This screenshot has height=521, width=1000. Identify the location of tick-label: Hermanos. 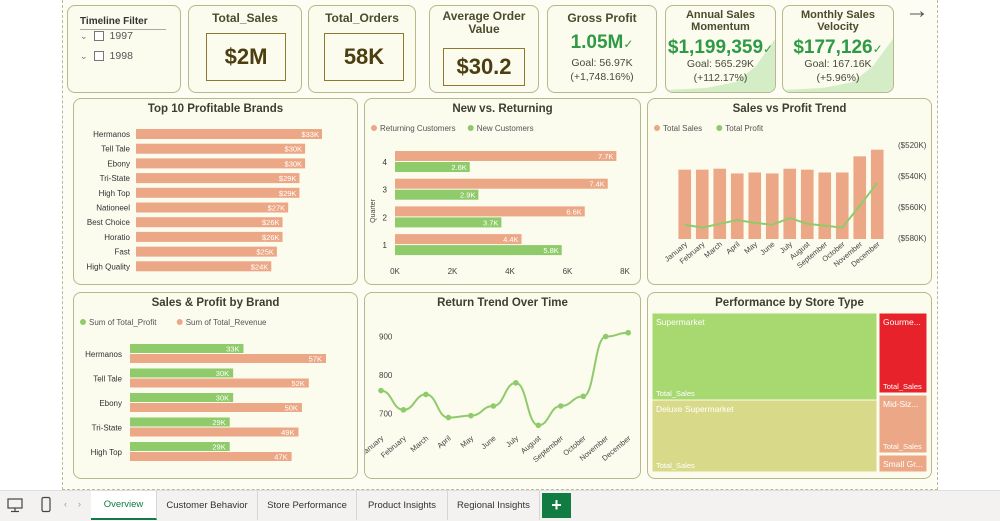
(111, 134).